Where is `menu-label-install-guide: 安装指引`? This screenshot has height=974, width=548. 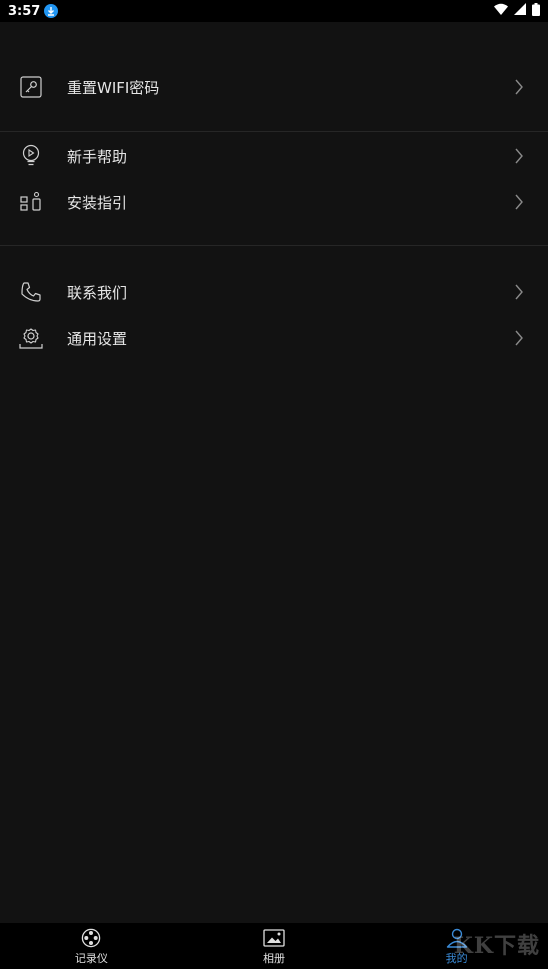
menu-label-install-guide: 安装指引 is located at coordinates (97, 202).